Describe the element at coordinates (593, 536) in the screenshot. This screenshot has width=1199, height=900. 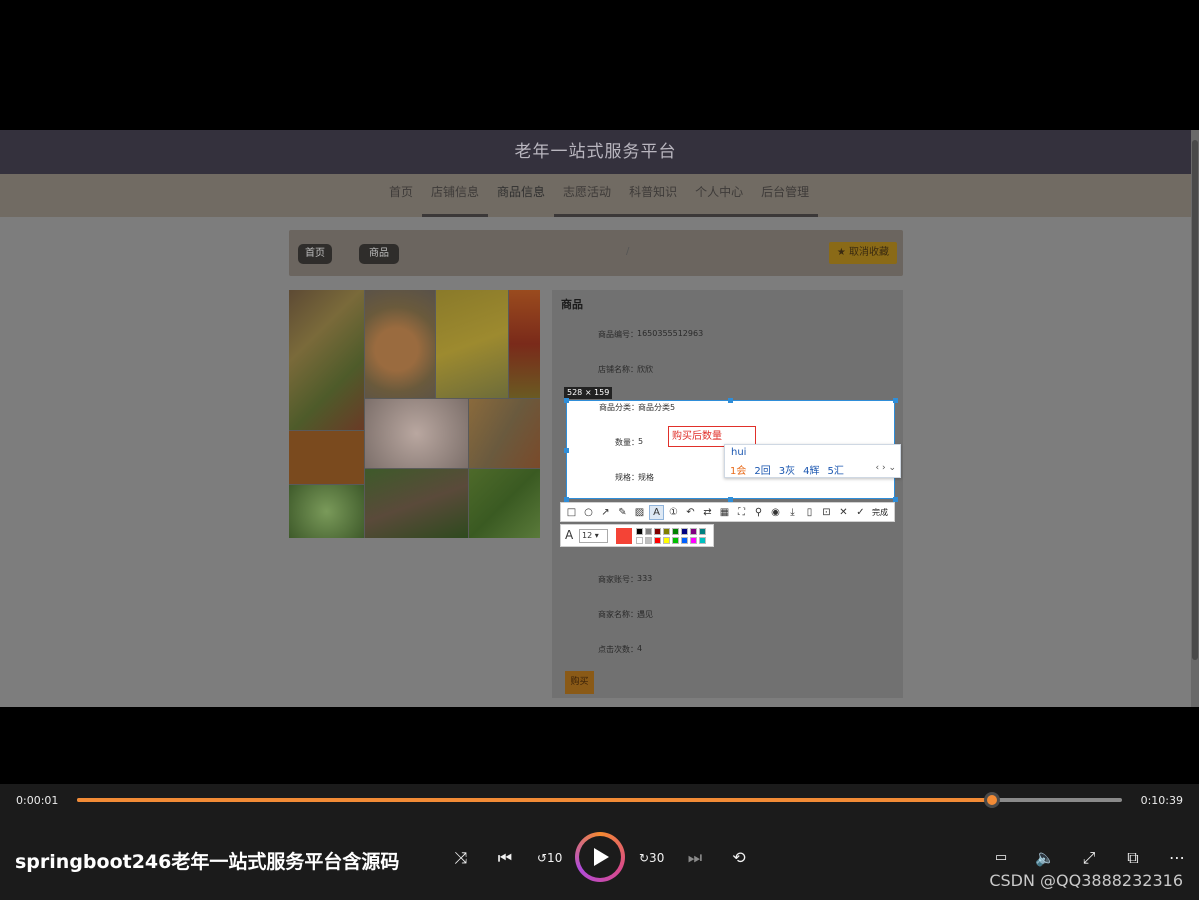
I see `font-size-select: 12 ▾` at that location.